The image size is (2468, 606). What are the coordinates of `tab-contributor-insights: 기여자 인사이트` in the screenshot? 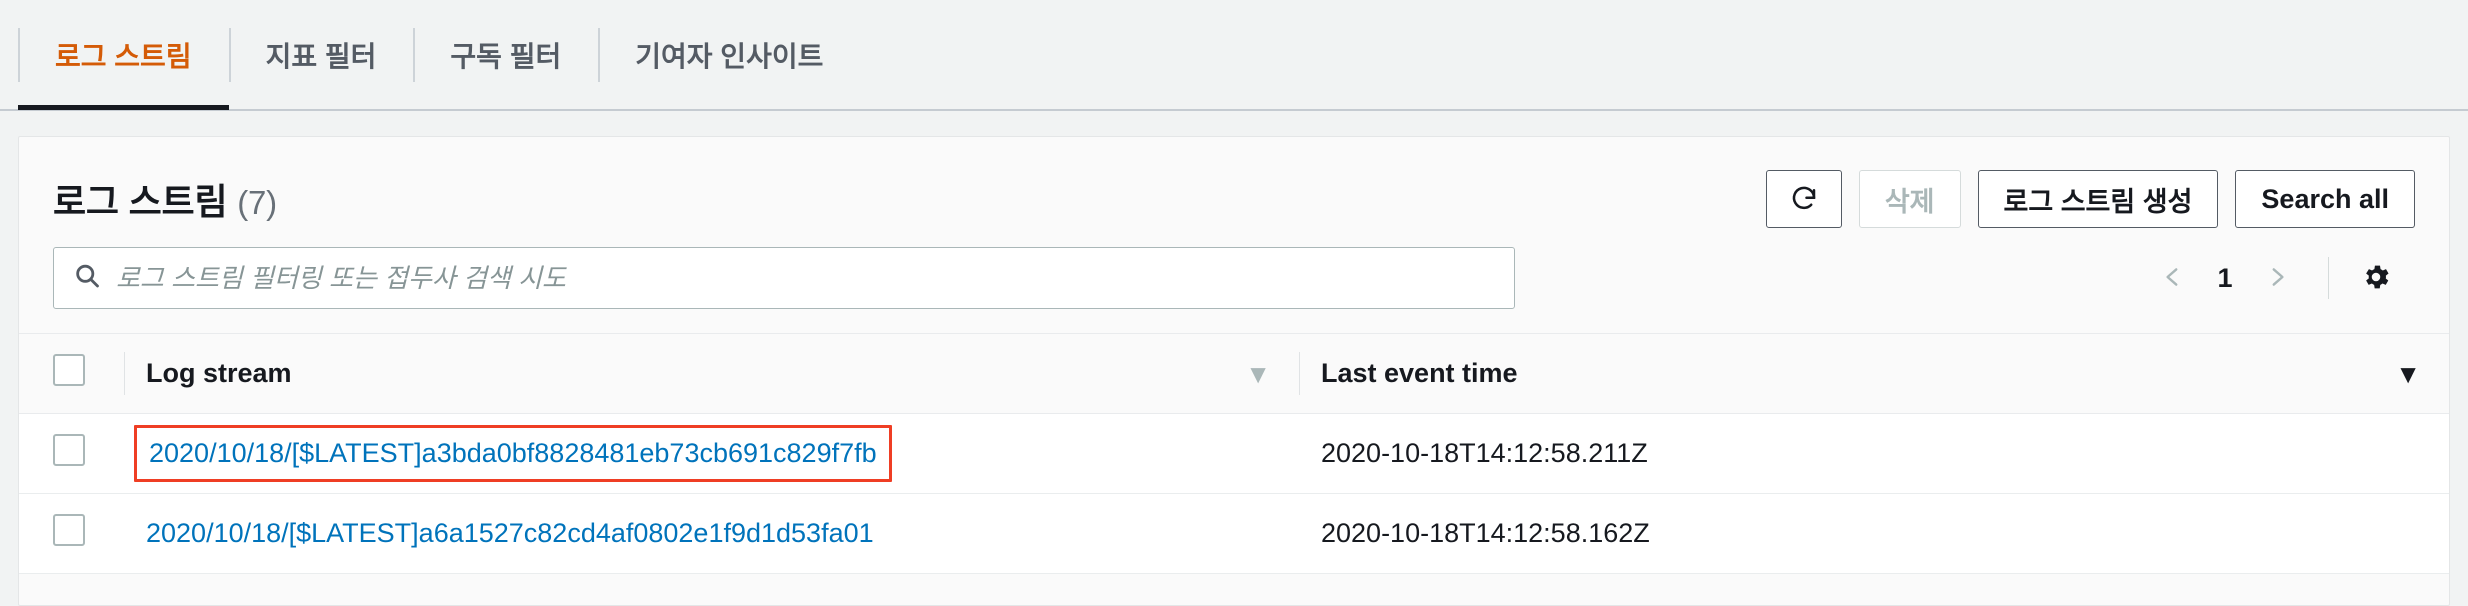 It's located at (729, 55).